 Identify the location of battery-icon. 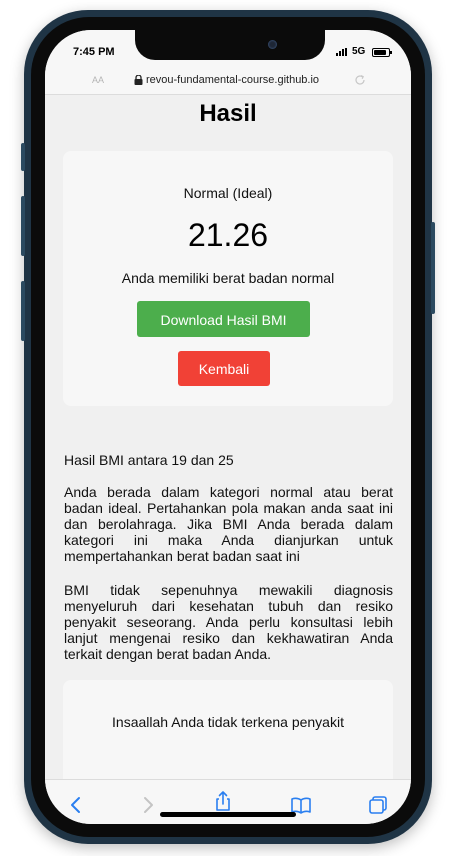
(382, 52).